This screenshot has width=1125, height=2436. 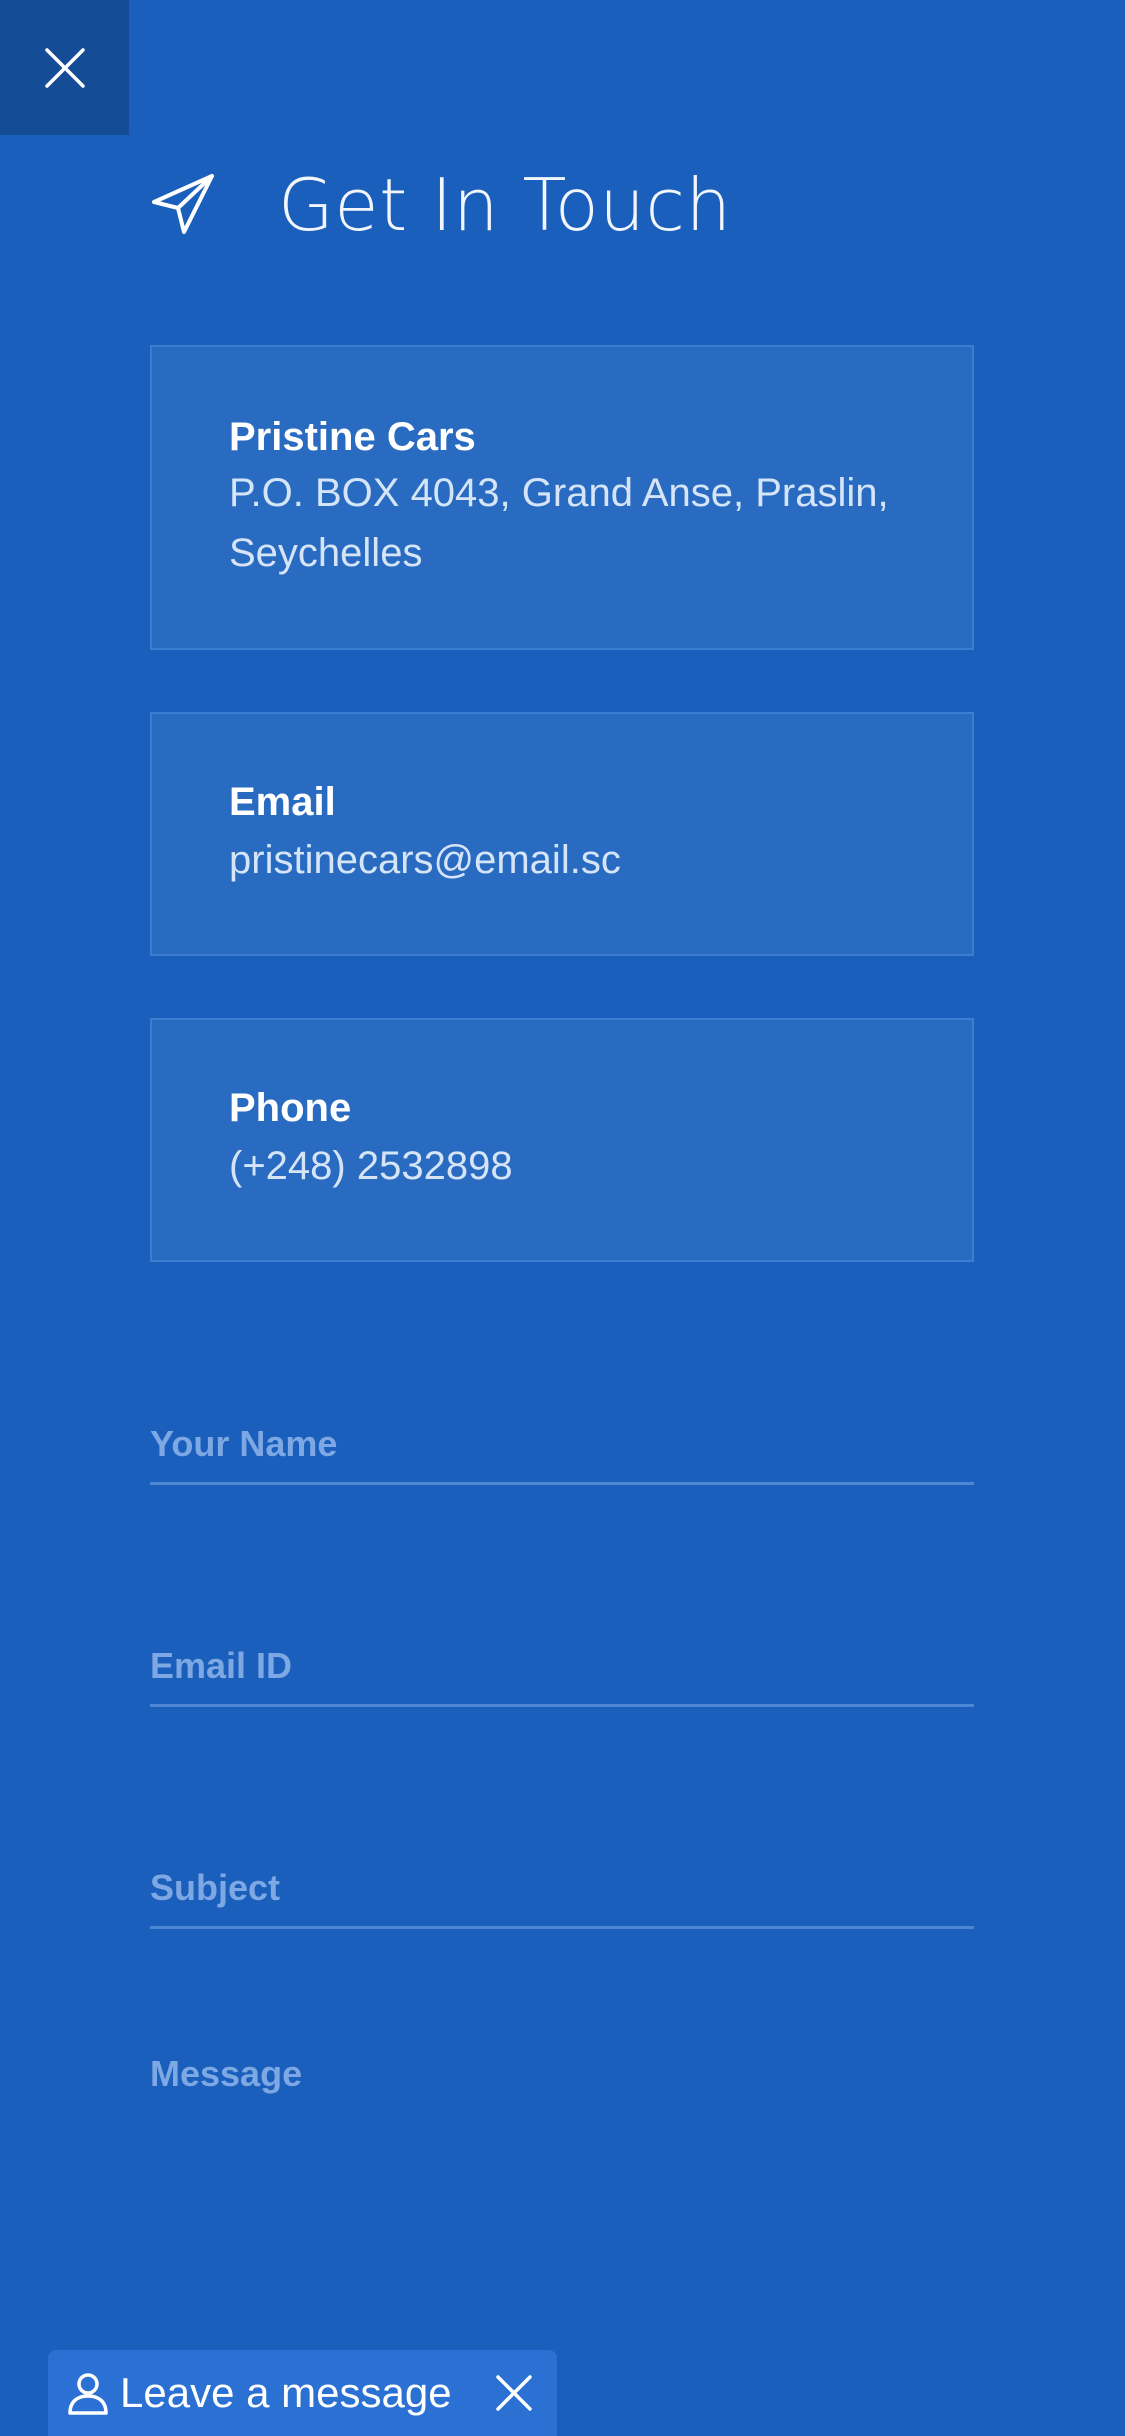 What do you see at coordinates (570, 1166) in the screenshot?
I see `phone-value: (+248) 2532898` at bounding box center [570, 1166].